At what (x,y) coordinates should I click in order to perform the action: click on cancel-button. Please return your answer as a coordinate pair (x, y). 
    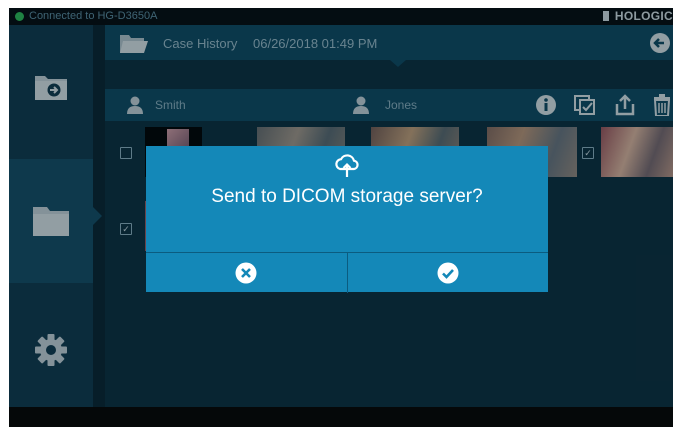
    Looking at the image, I should click on (246, 273).